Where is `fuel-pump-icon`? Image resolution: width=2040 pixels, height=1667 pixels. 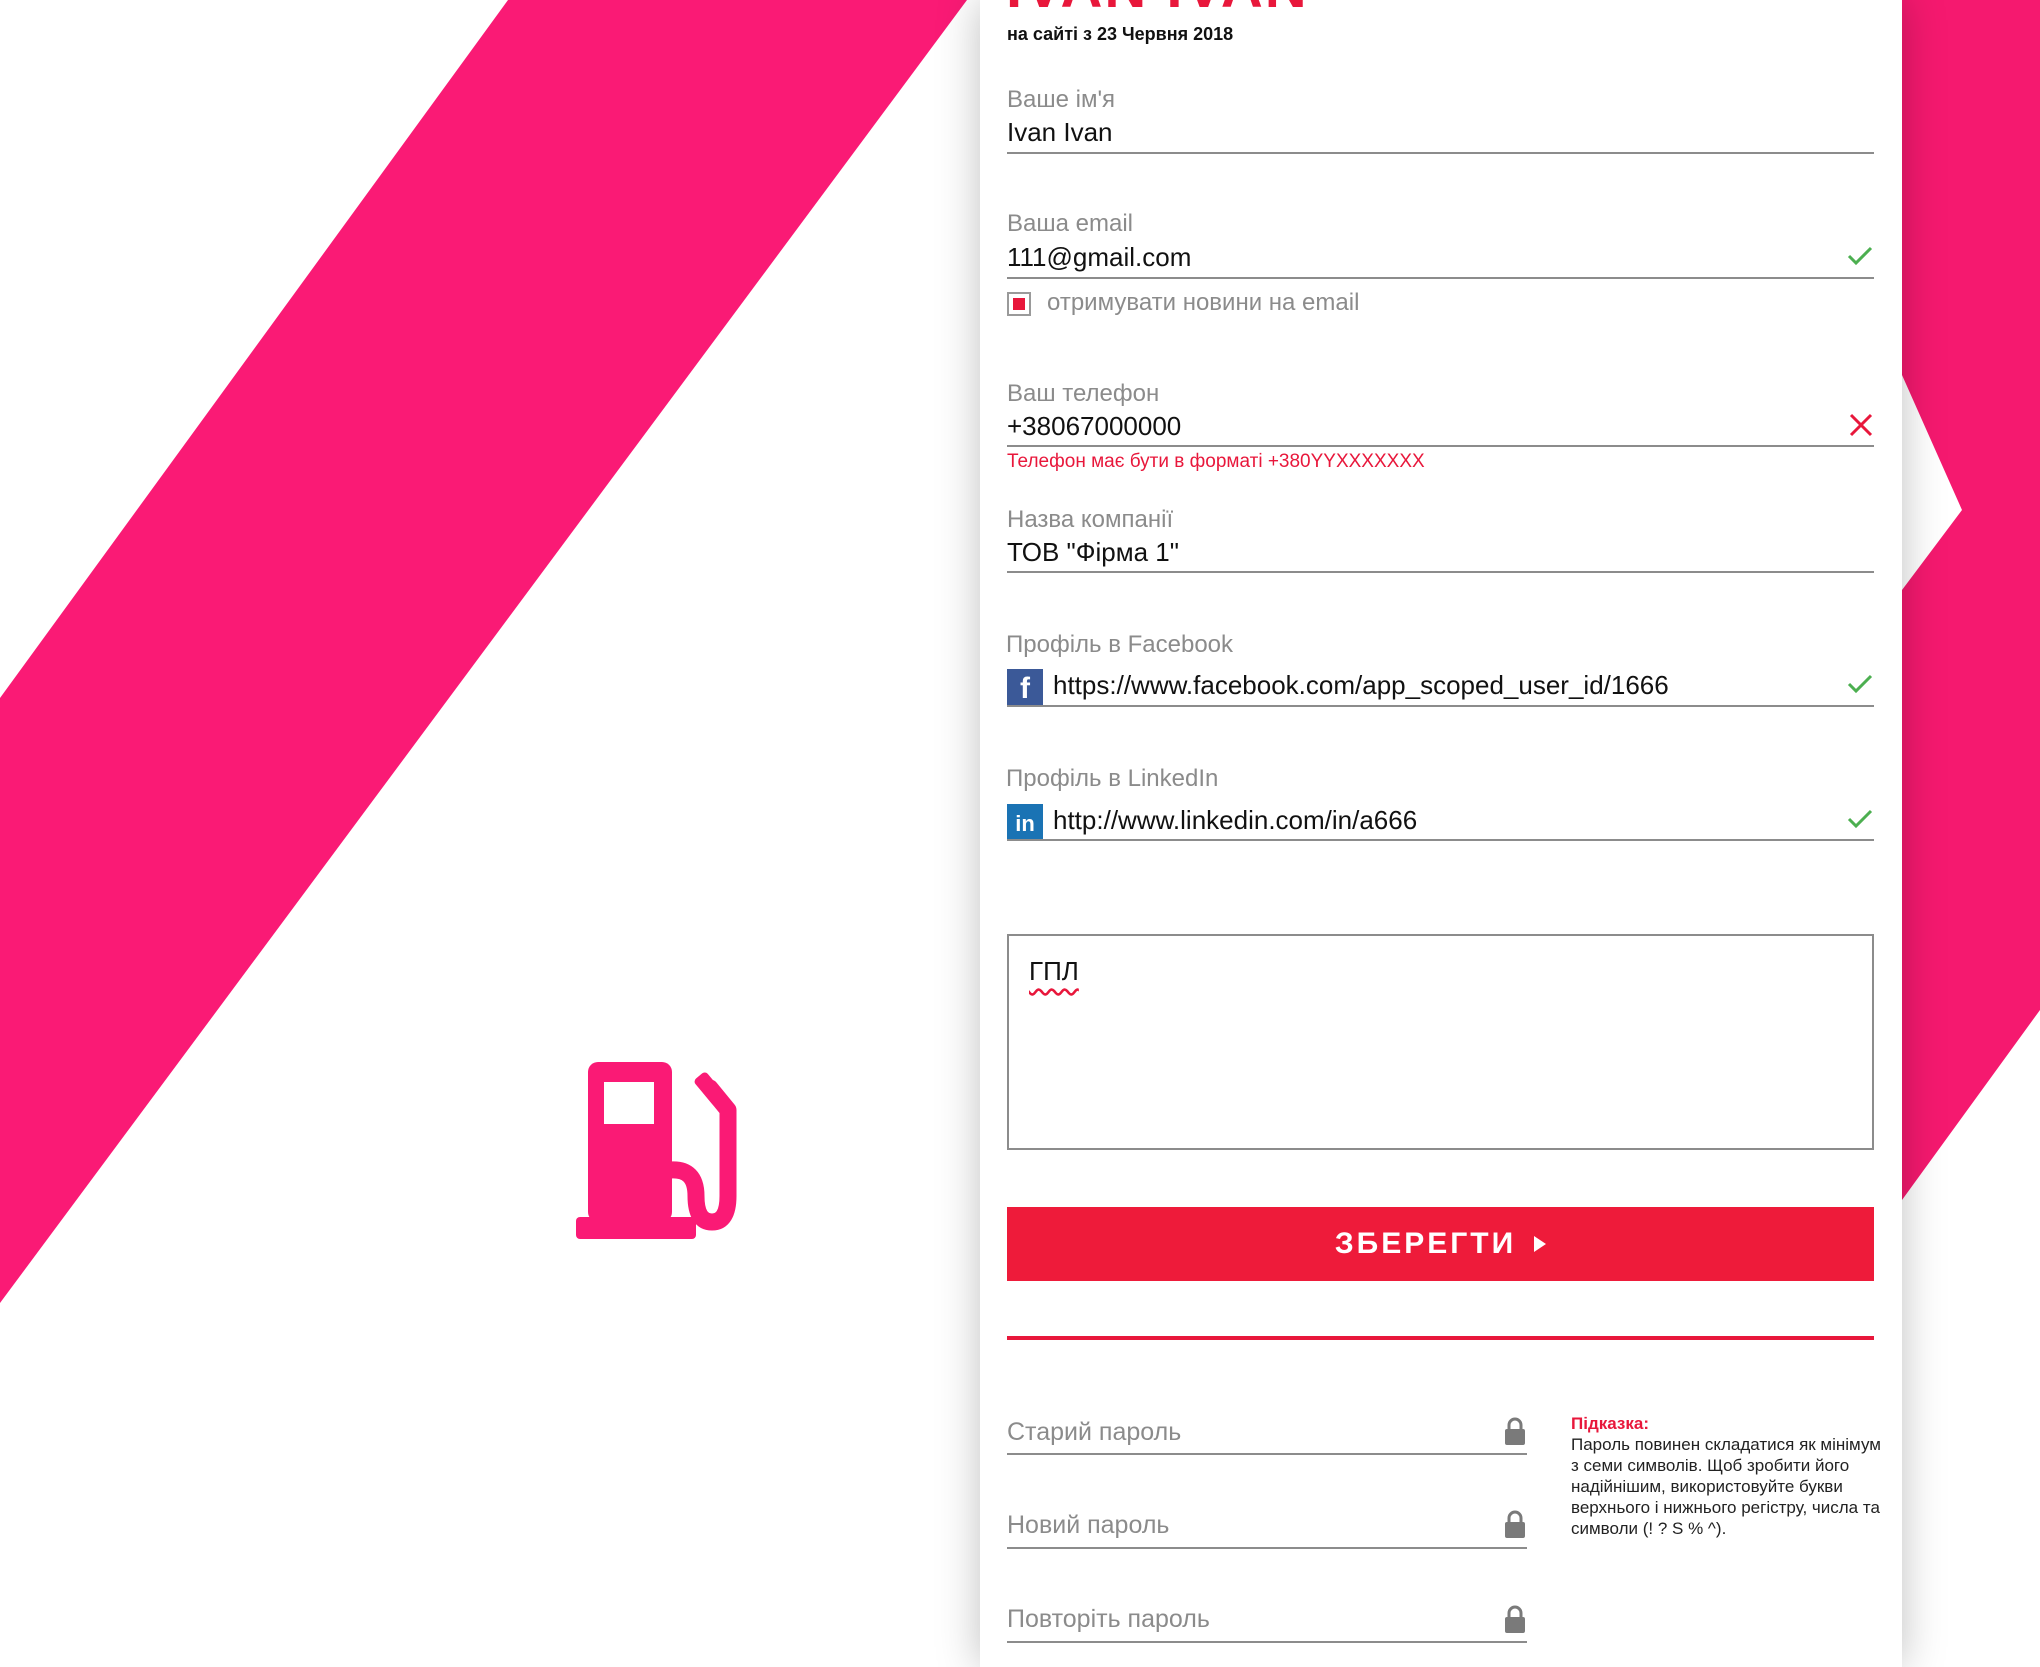
fuel-pump-icon is located at coordinates (656, 1150).